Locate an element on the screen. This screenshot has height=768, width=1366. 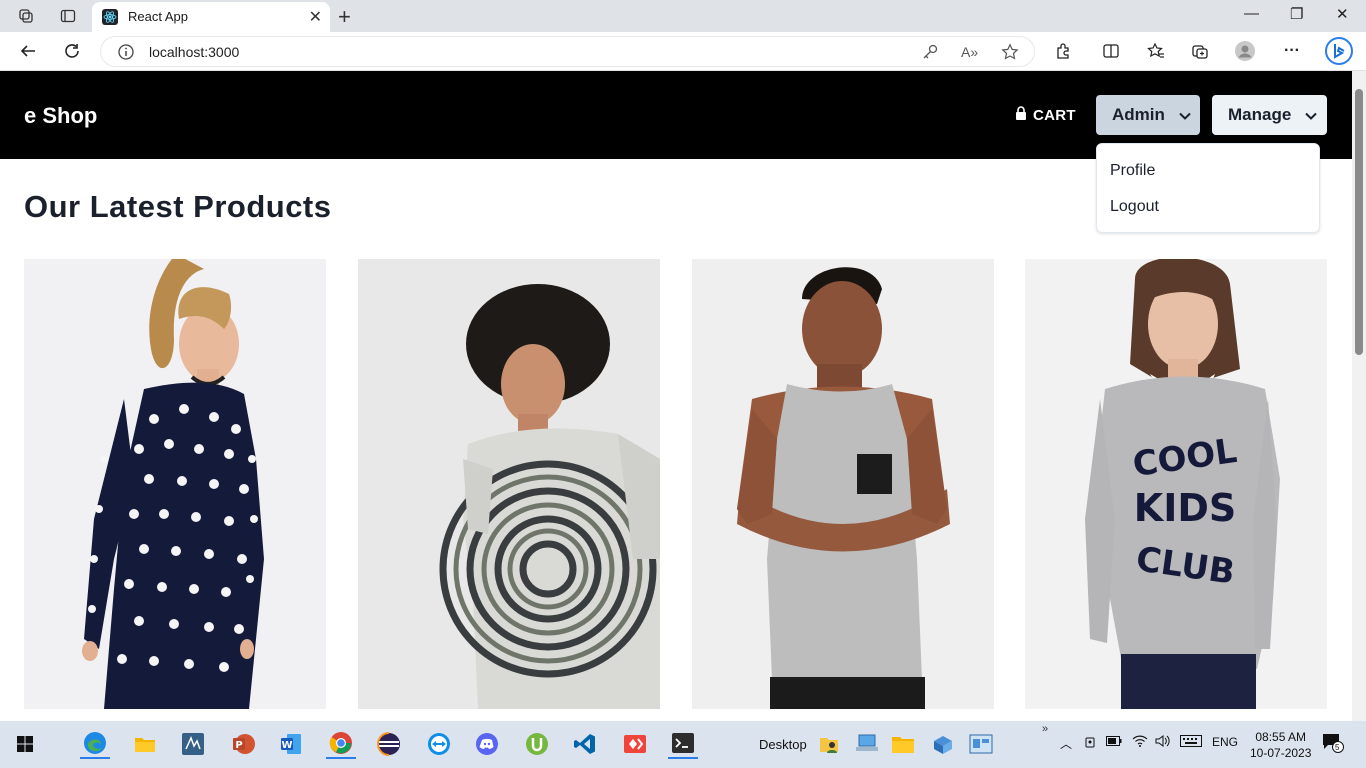
restore-icon: ❐ is located at coordinates (1296, 14).